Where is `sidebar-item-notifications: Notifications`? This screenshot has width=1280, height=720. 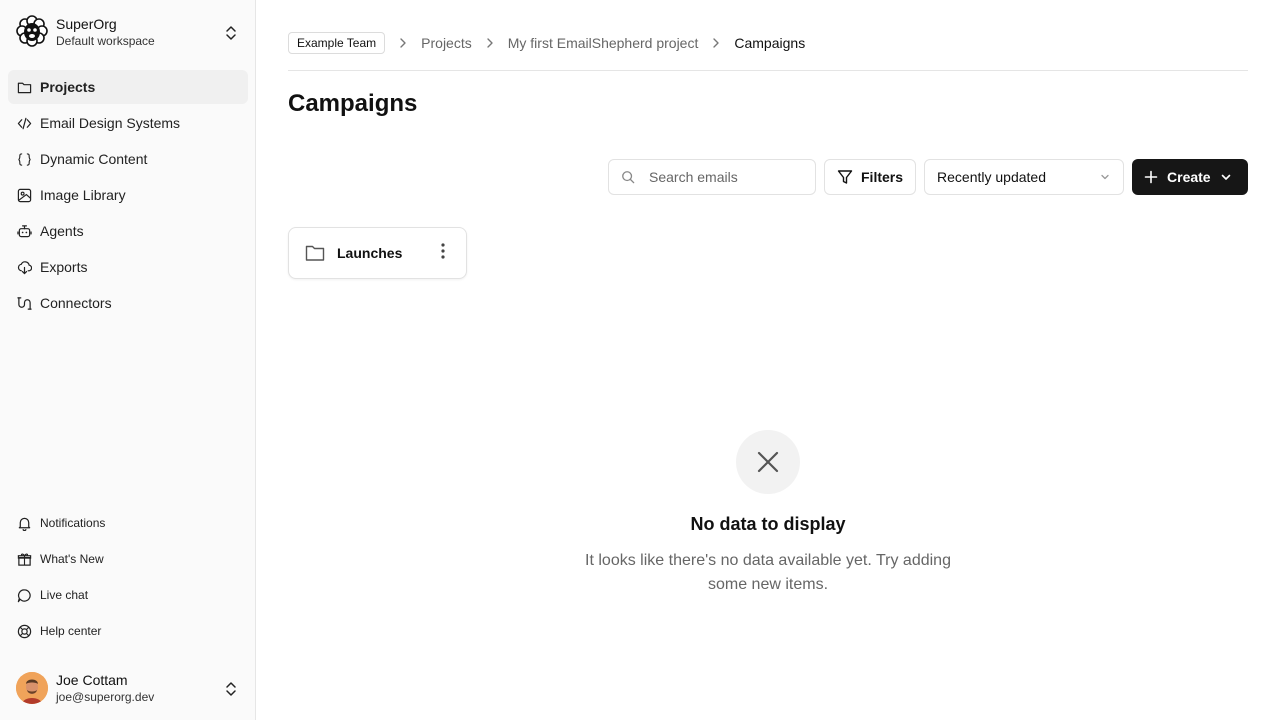
sidebar-item-notifications: Notifications is located at coordinates (128, 523).